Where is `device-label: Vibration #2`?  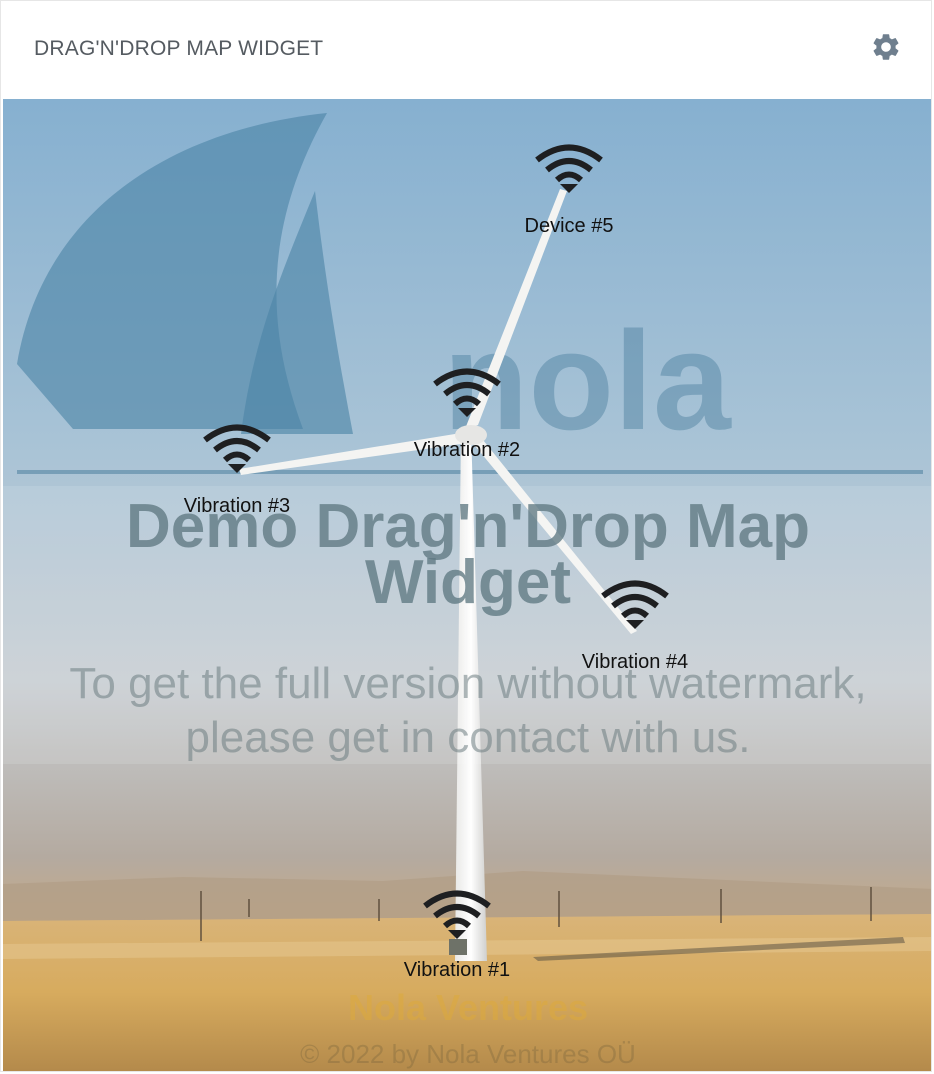 device-label: Vibration #2 is located at coordinates (467, 450).